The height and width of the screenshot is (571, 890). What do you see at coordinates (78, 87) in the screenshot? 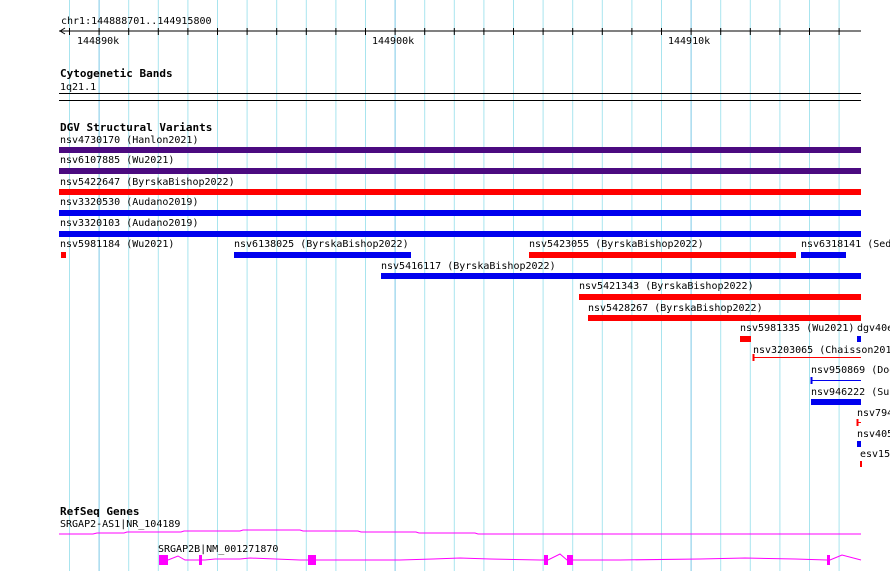
I see `band-label: 1q21.1` at bounding box center [78, 87].